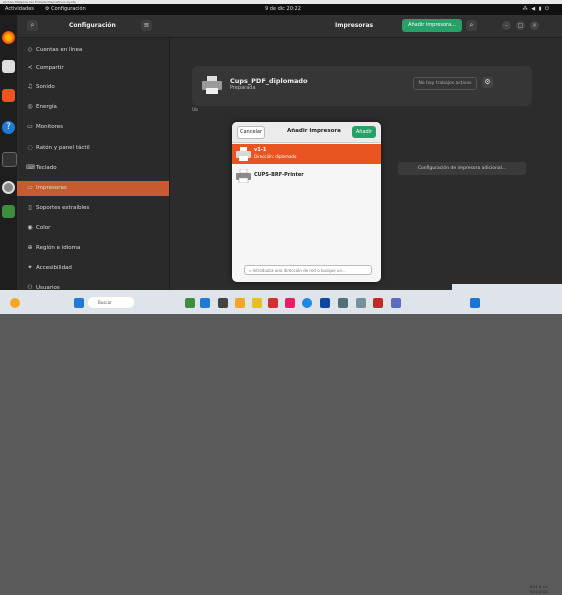 This screenshot has height=595, width=562. Describe the element at coordinates (93, 188) in the screenshot. I see `sidebar-item-printers: ▭ Impresoras` at that location.